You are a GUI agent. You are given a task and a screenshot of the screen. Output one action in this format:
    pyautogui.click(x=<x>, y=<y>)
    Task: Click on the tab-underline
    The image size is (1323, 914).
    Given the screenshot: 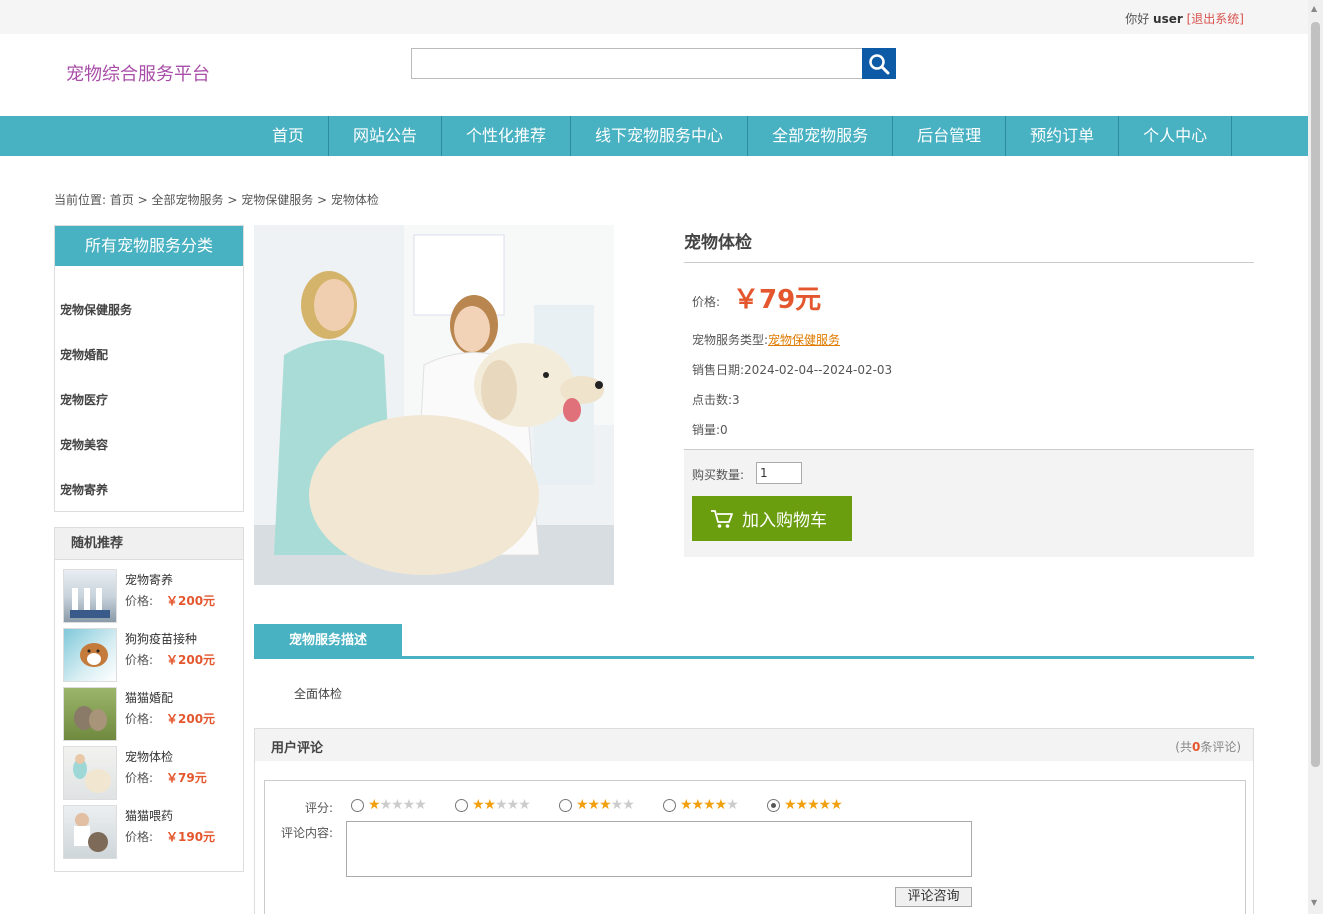 What is the action you would take?
    pyautogui.click(x=754, y=657)
    